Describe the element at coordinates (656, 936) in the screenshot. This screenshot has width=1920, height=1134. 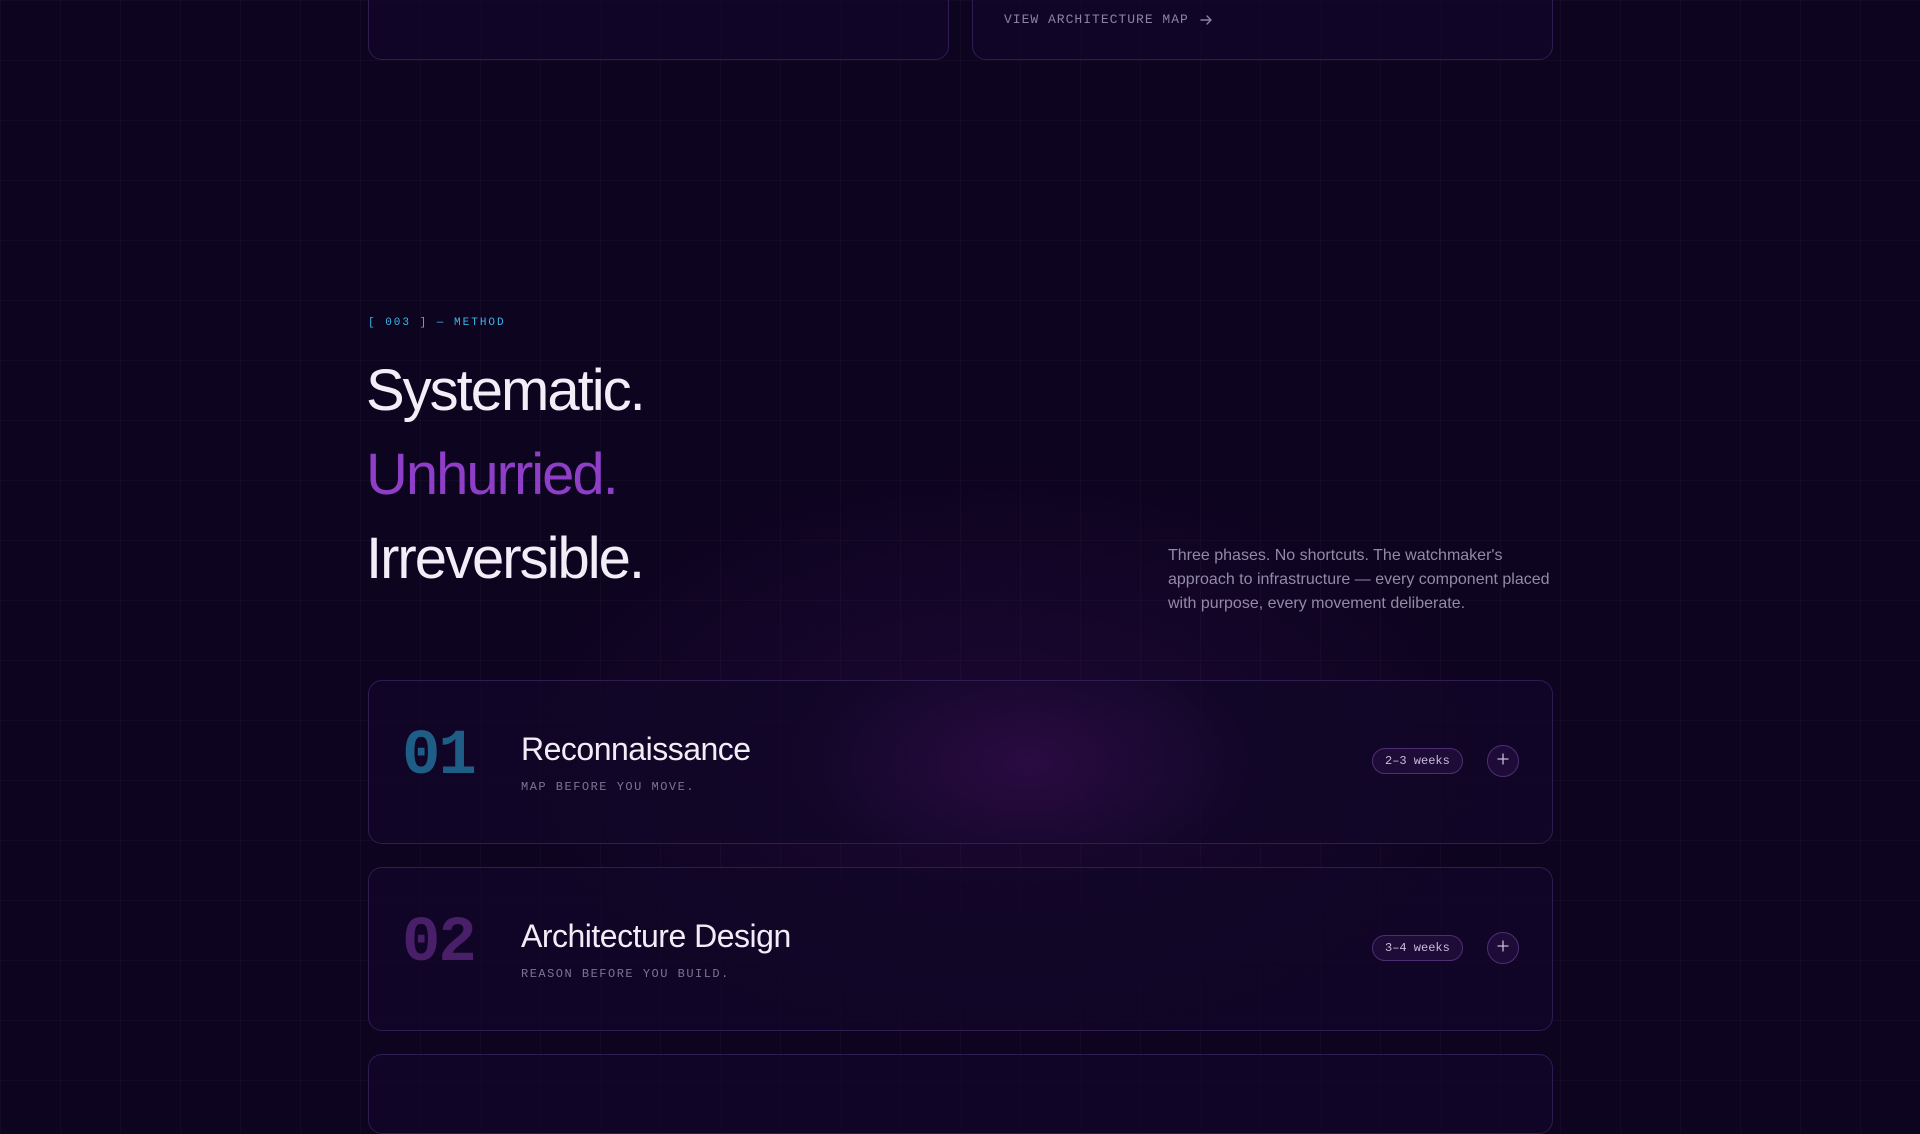
I see `phase-title: Architecture Design` at that location.